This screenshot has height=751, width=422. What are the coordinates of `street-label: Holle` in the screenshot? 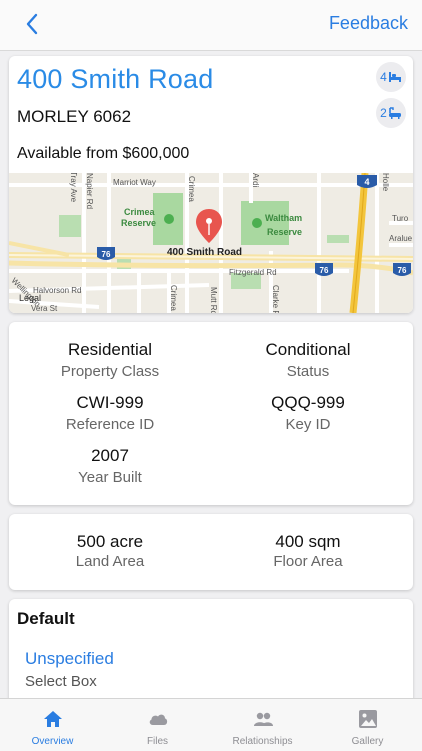 It's located at (385, 182).